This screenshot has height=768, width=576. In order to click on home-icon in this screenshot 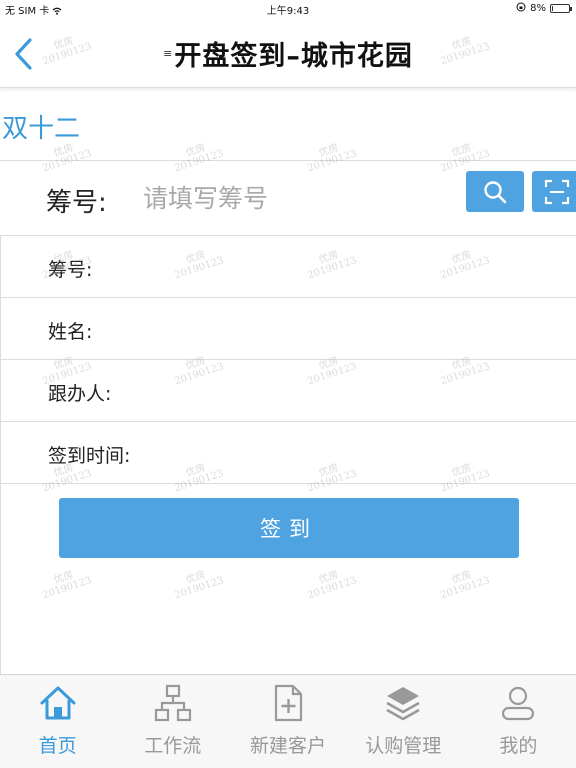, I will do `click(58, 703)`.